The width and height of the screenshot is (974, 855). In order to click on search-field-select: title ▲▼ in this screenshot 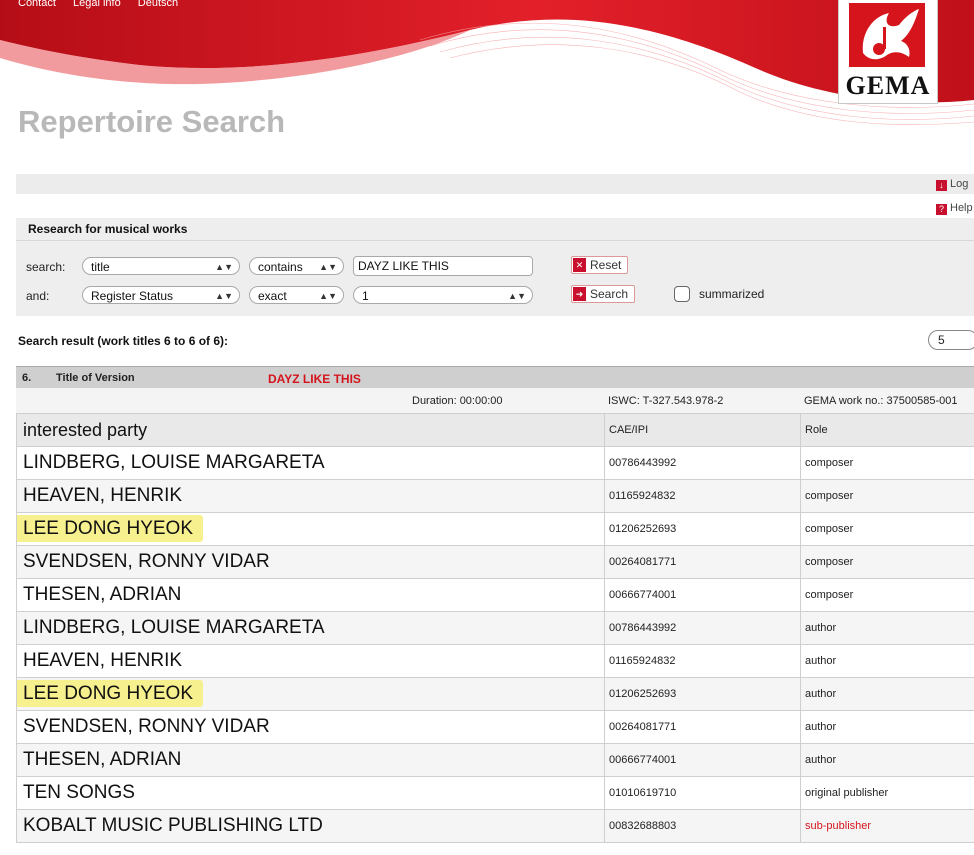, I will do `click(161, 266)`.